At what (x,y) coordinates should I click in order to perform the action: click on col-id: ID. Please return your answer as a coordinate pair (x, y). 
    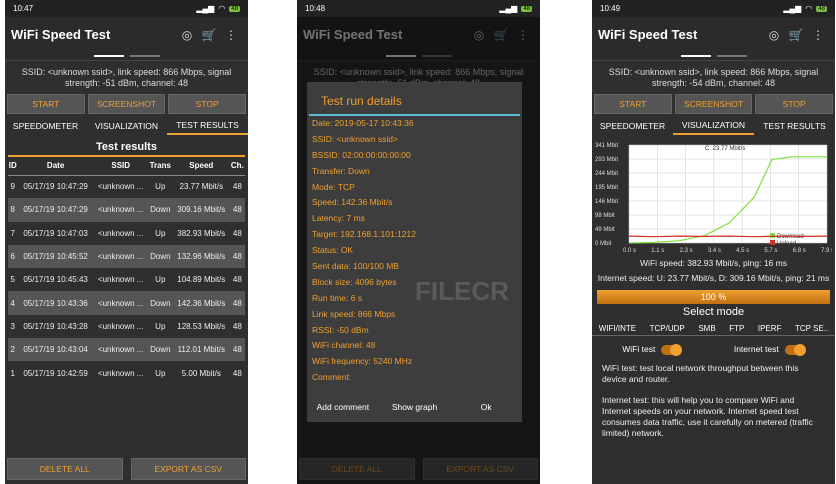
    Looking at the image, I should click on (13, 166).